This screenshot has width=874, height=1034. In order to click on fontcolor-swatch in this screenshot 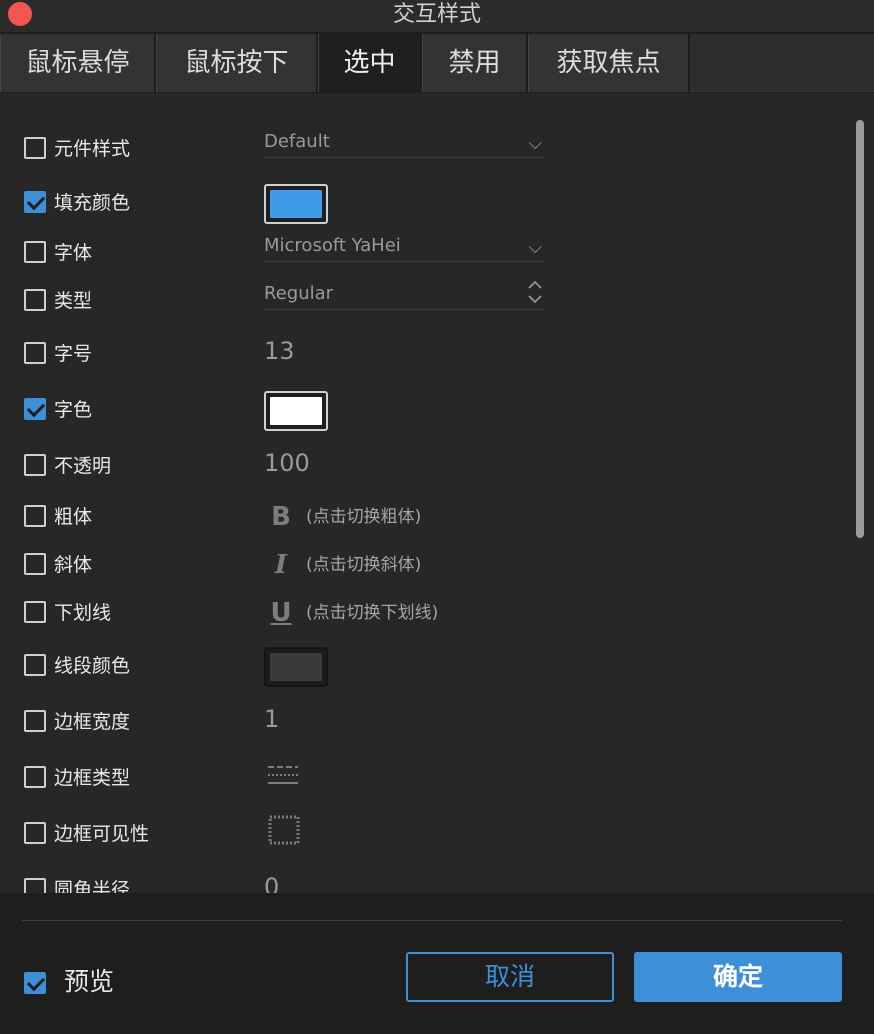, I will do `click(296, 411)`.